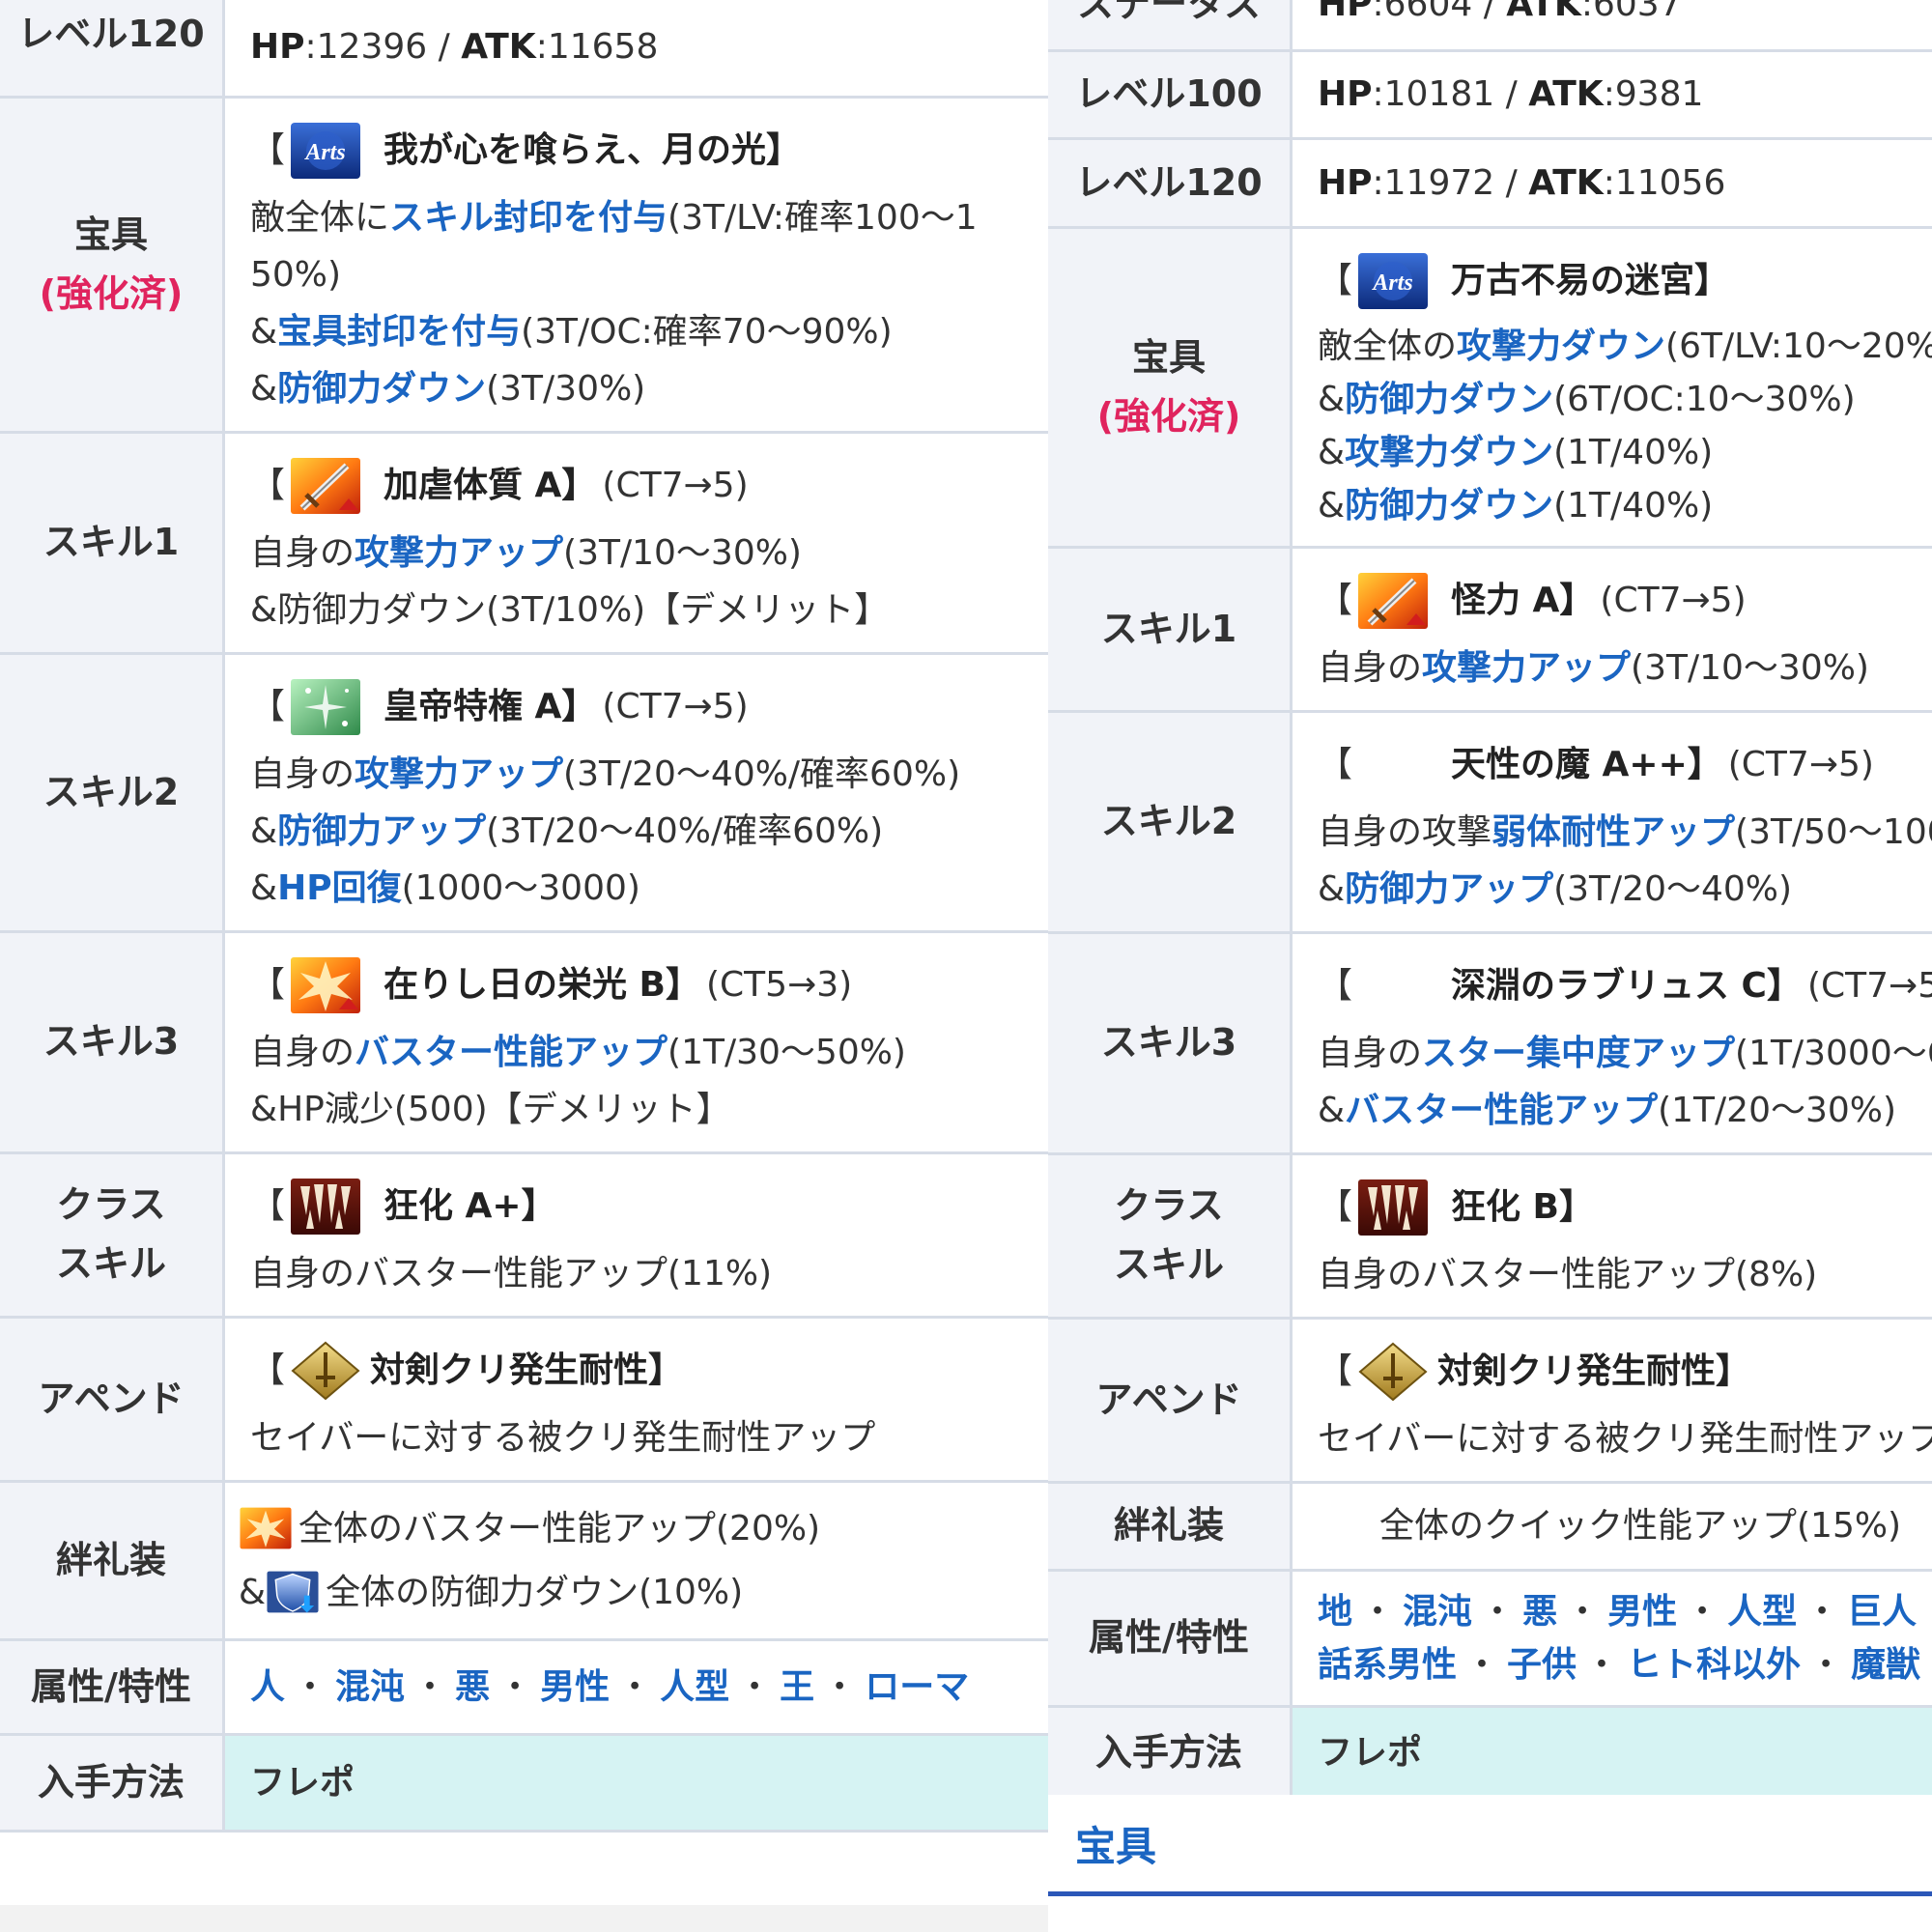 This screenshot has width=1932, height=1932. I want to click on row-level100: レベル100 HP:10181 / ATK:9381, so click(1490, 95).